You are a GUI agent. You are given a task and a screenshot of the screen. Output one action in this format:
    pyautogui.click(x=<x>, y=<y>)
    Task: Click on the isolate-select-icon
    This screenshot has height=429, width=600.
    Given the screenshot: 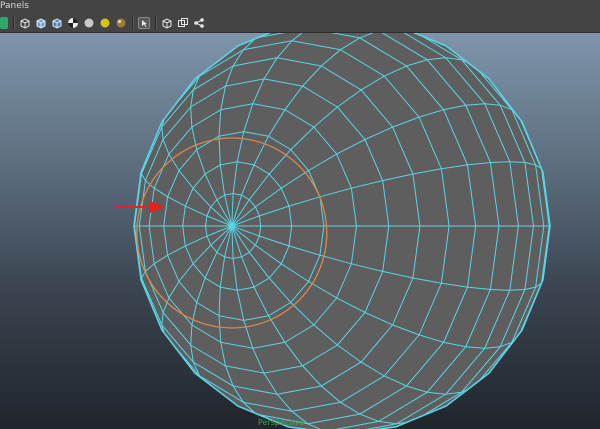 What is the action you would take?
    pyautogui.click(x=144, y=22)
    